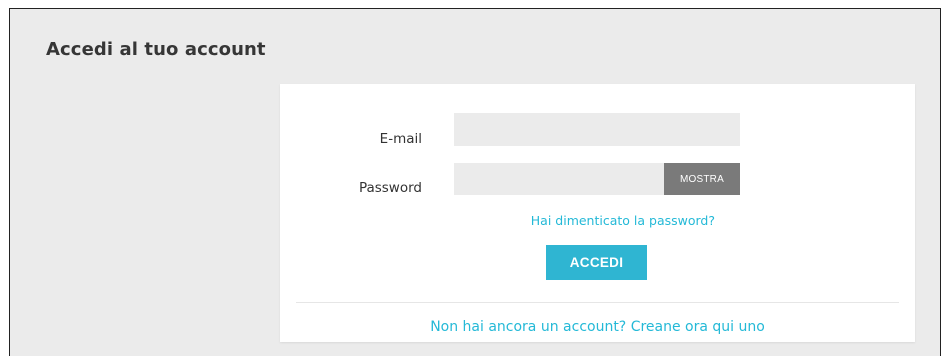 Image resolution: width=943 pixels, height=356 pixels. Describe the element at coordinates (702, 179) in the screenshot. I see `show-password-button: MOSTRA` at that location.